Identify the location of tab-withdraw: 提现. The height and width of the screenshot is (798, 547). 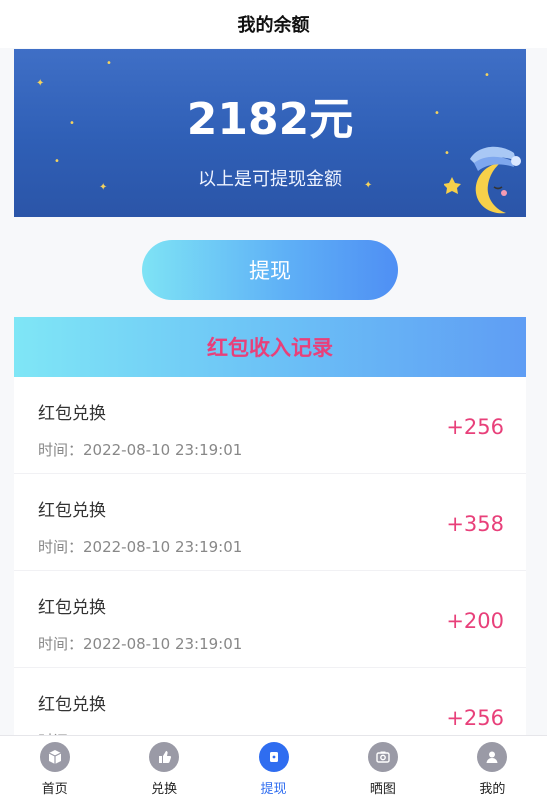
(273, 767).